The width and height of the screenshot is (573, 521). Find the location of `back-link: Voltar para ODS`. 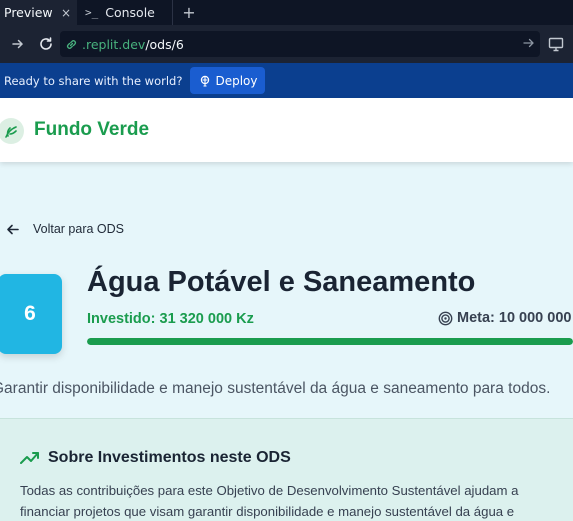

back-link: Voltar para ODS is located at coordinates (65, 229).